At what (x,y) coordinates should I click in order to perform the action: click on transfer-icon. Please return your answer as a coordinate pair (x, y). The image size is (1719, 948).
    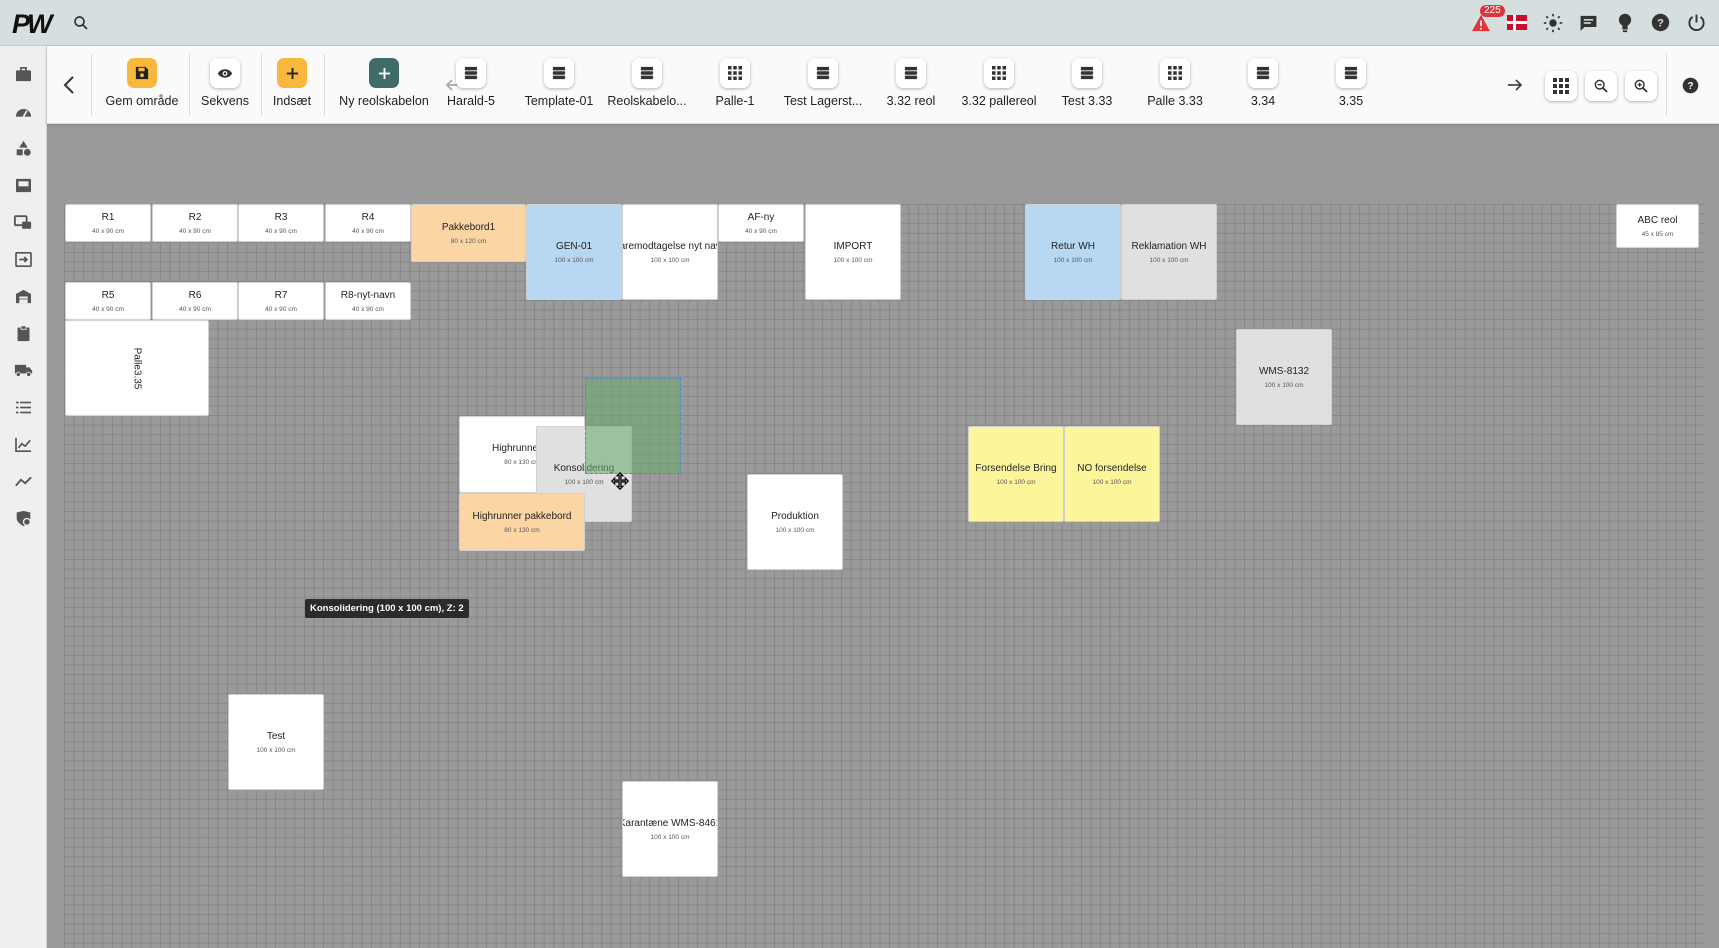
    Looking at the image, I should click on (23, 259).